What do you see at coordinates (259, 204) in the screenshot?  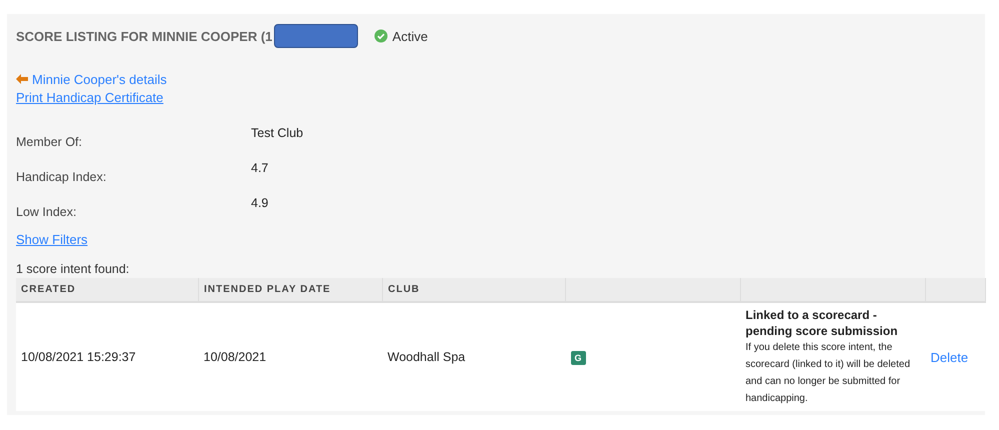 I see `detail-value: 4.9` at bounding box center [259, 204].